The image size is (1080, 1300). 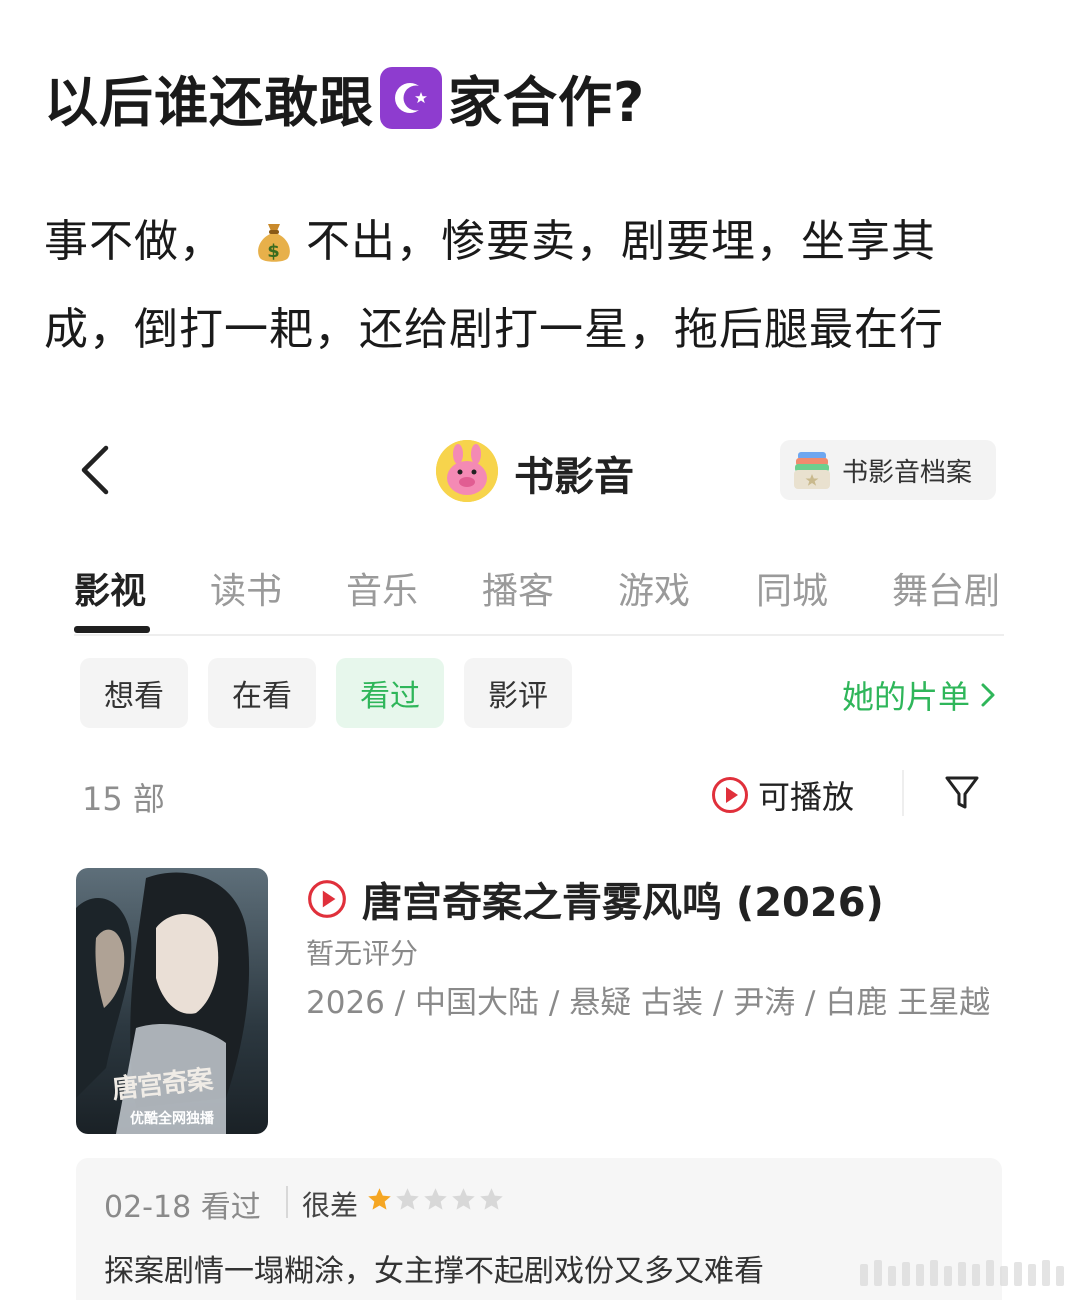 What do you see at coordinates (907, 472) in the screenshot?
I see `archive-button-label: 书影音档案` at bounding box center [907, 472].